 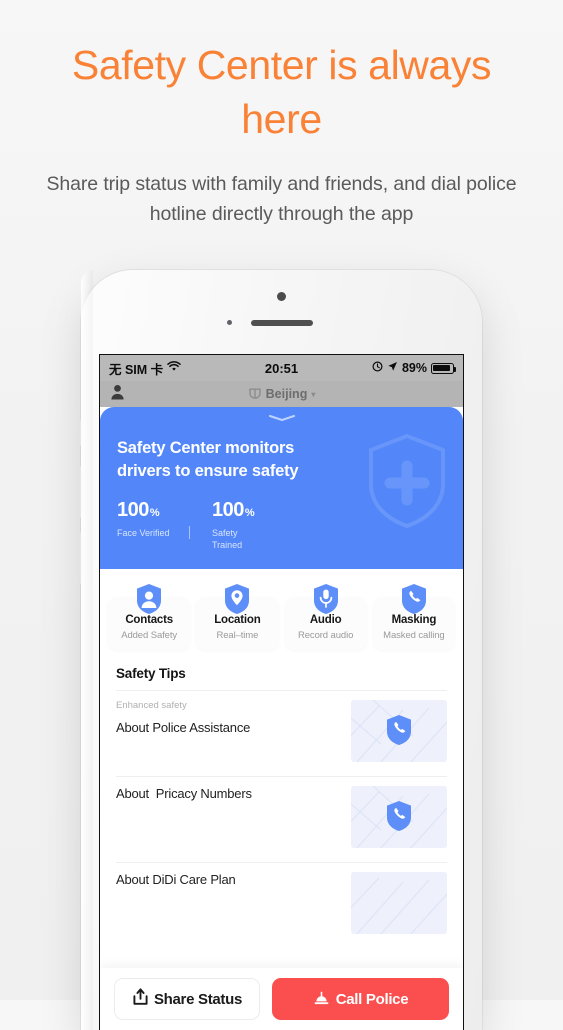 I want to click on stat-label: Face Verified, so click(x=143, y=532).